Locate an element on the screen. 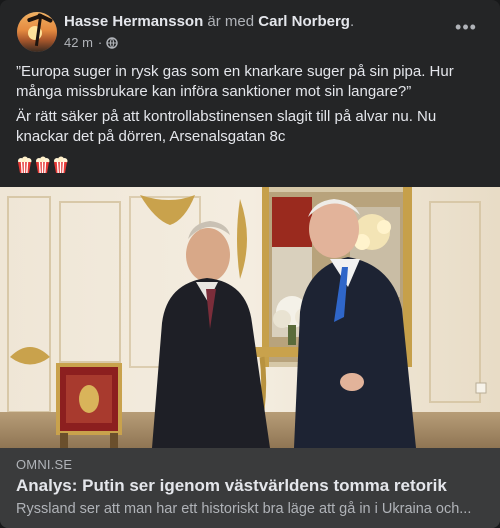 Image resolution: width=500 pixels, height=528 pixels. author-avatar is located at coordinates (37, 32).